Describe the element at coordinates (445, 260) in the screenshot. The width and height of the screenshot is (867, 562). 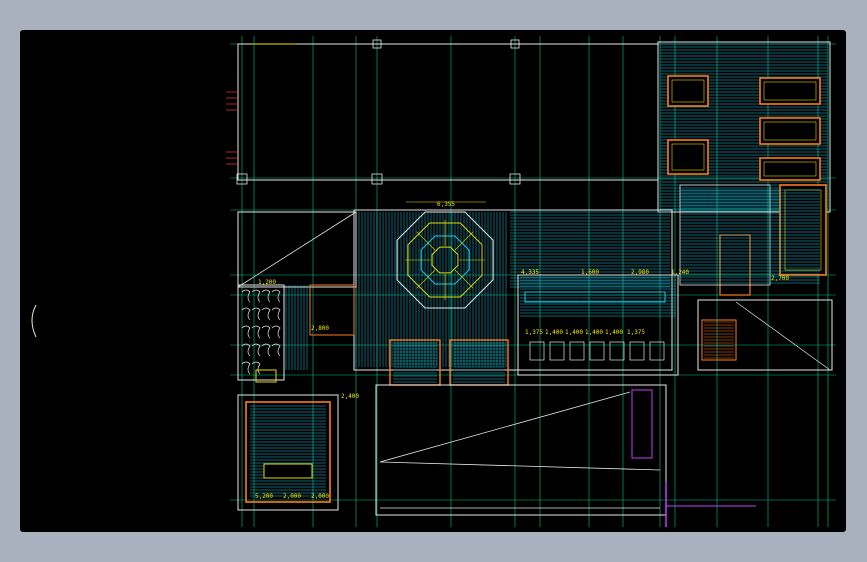
I see `octagon-core` at that location.